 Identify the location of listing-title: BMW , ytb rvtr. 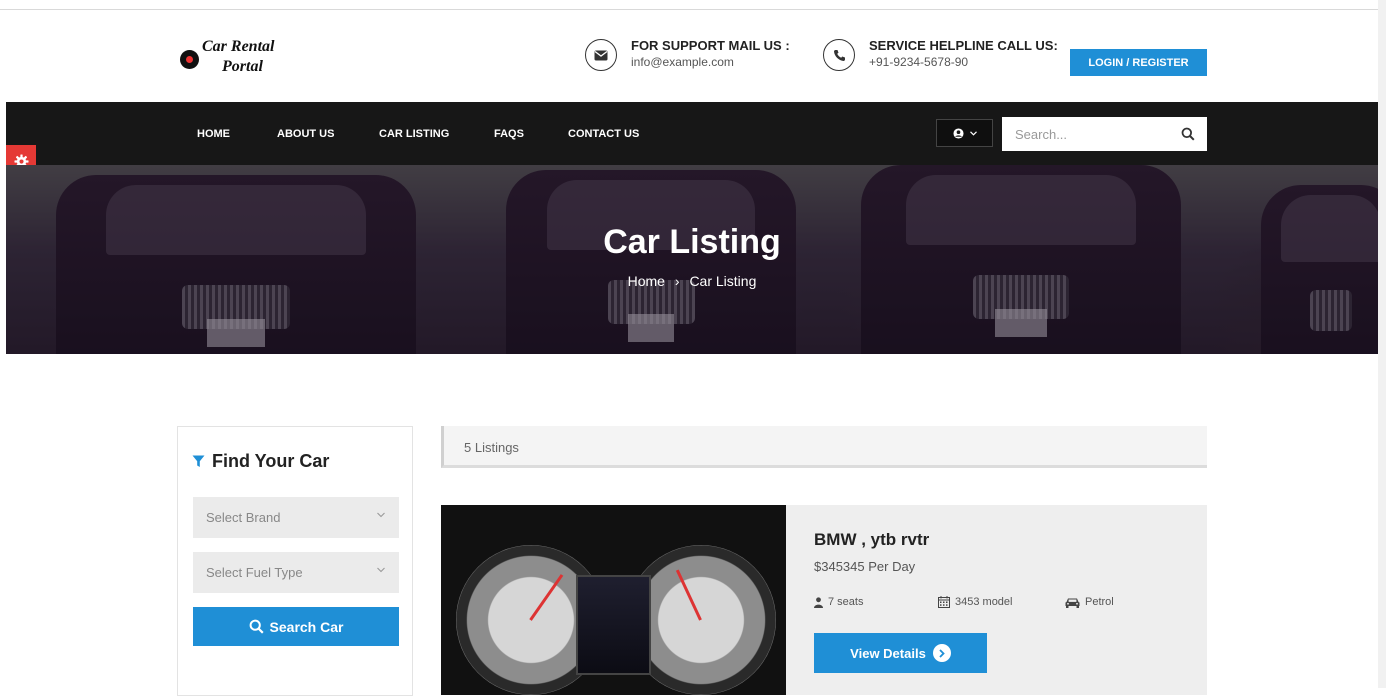
(871, 540).